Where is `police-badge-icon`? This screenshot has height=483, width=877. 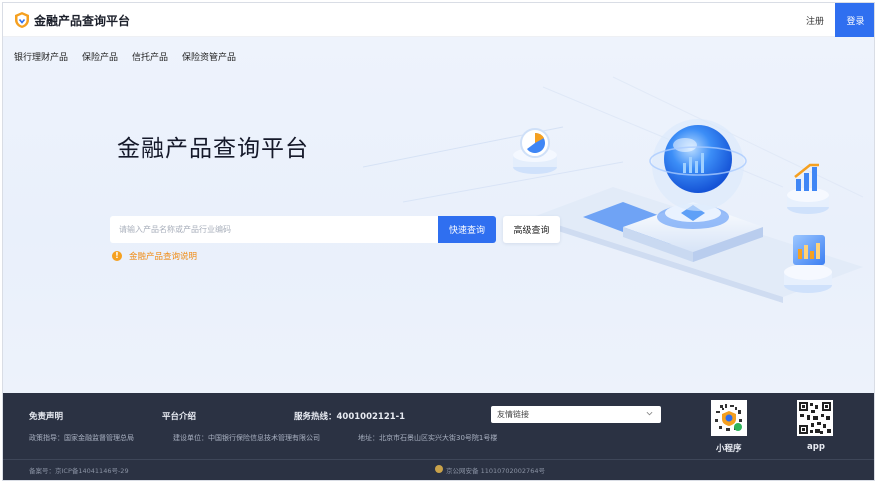
police-badge-icon is located at coordinates (439, 469).